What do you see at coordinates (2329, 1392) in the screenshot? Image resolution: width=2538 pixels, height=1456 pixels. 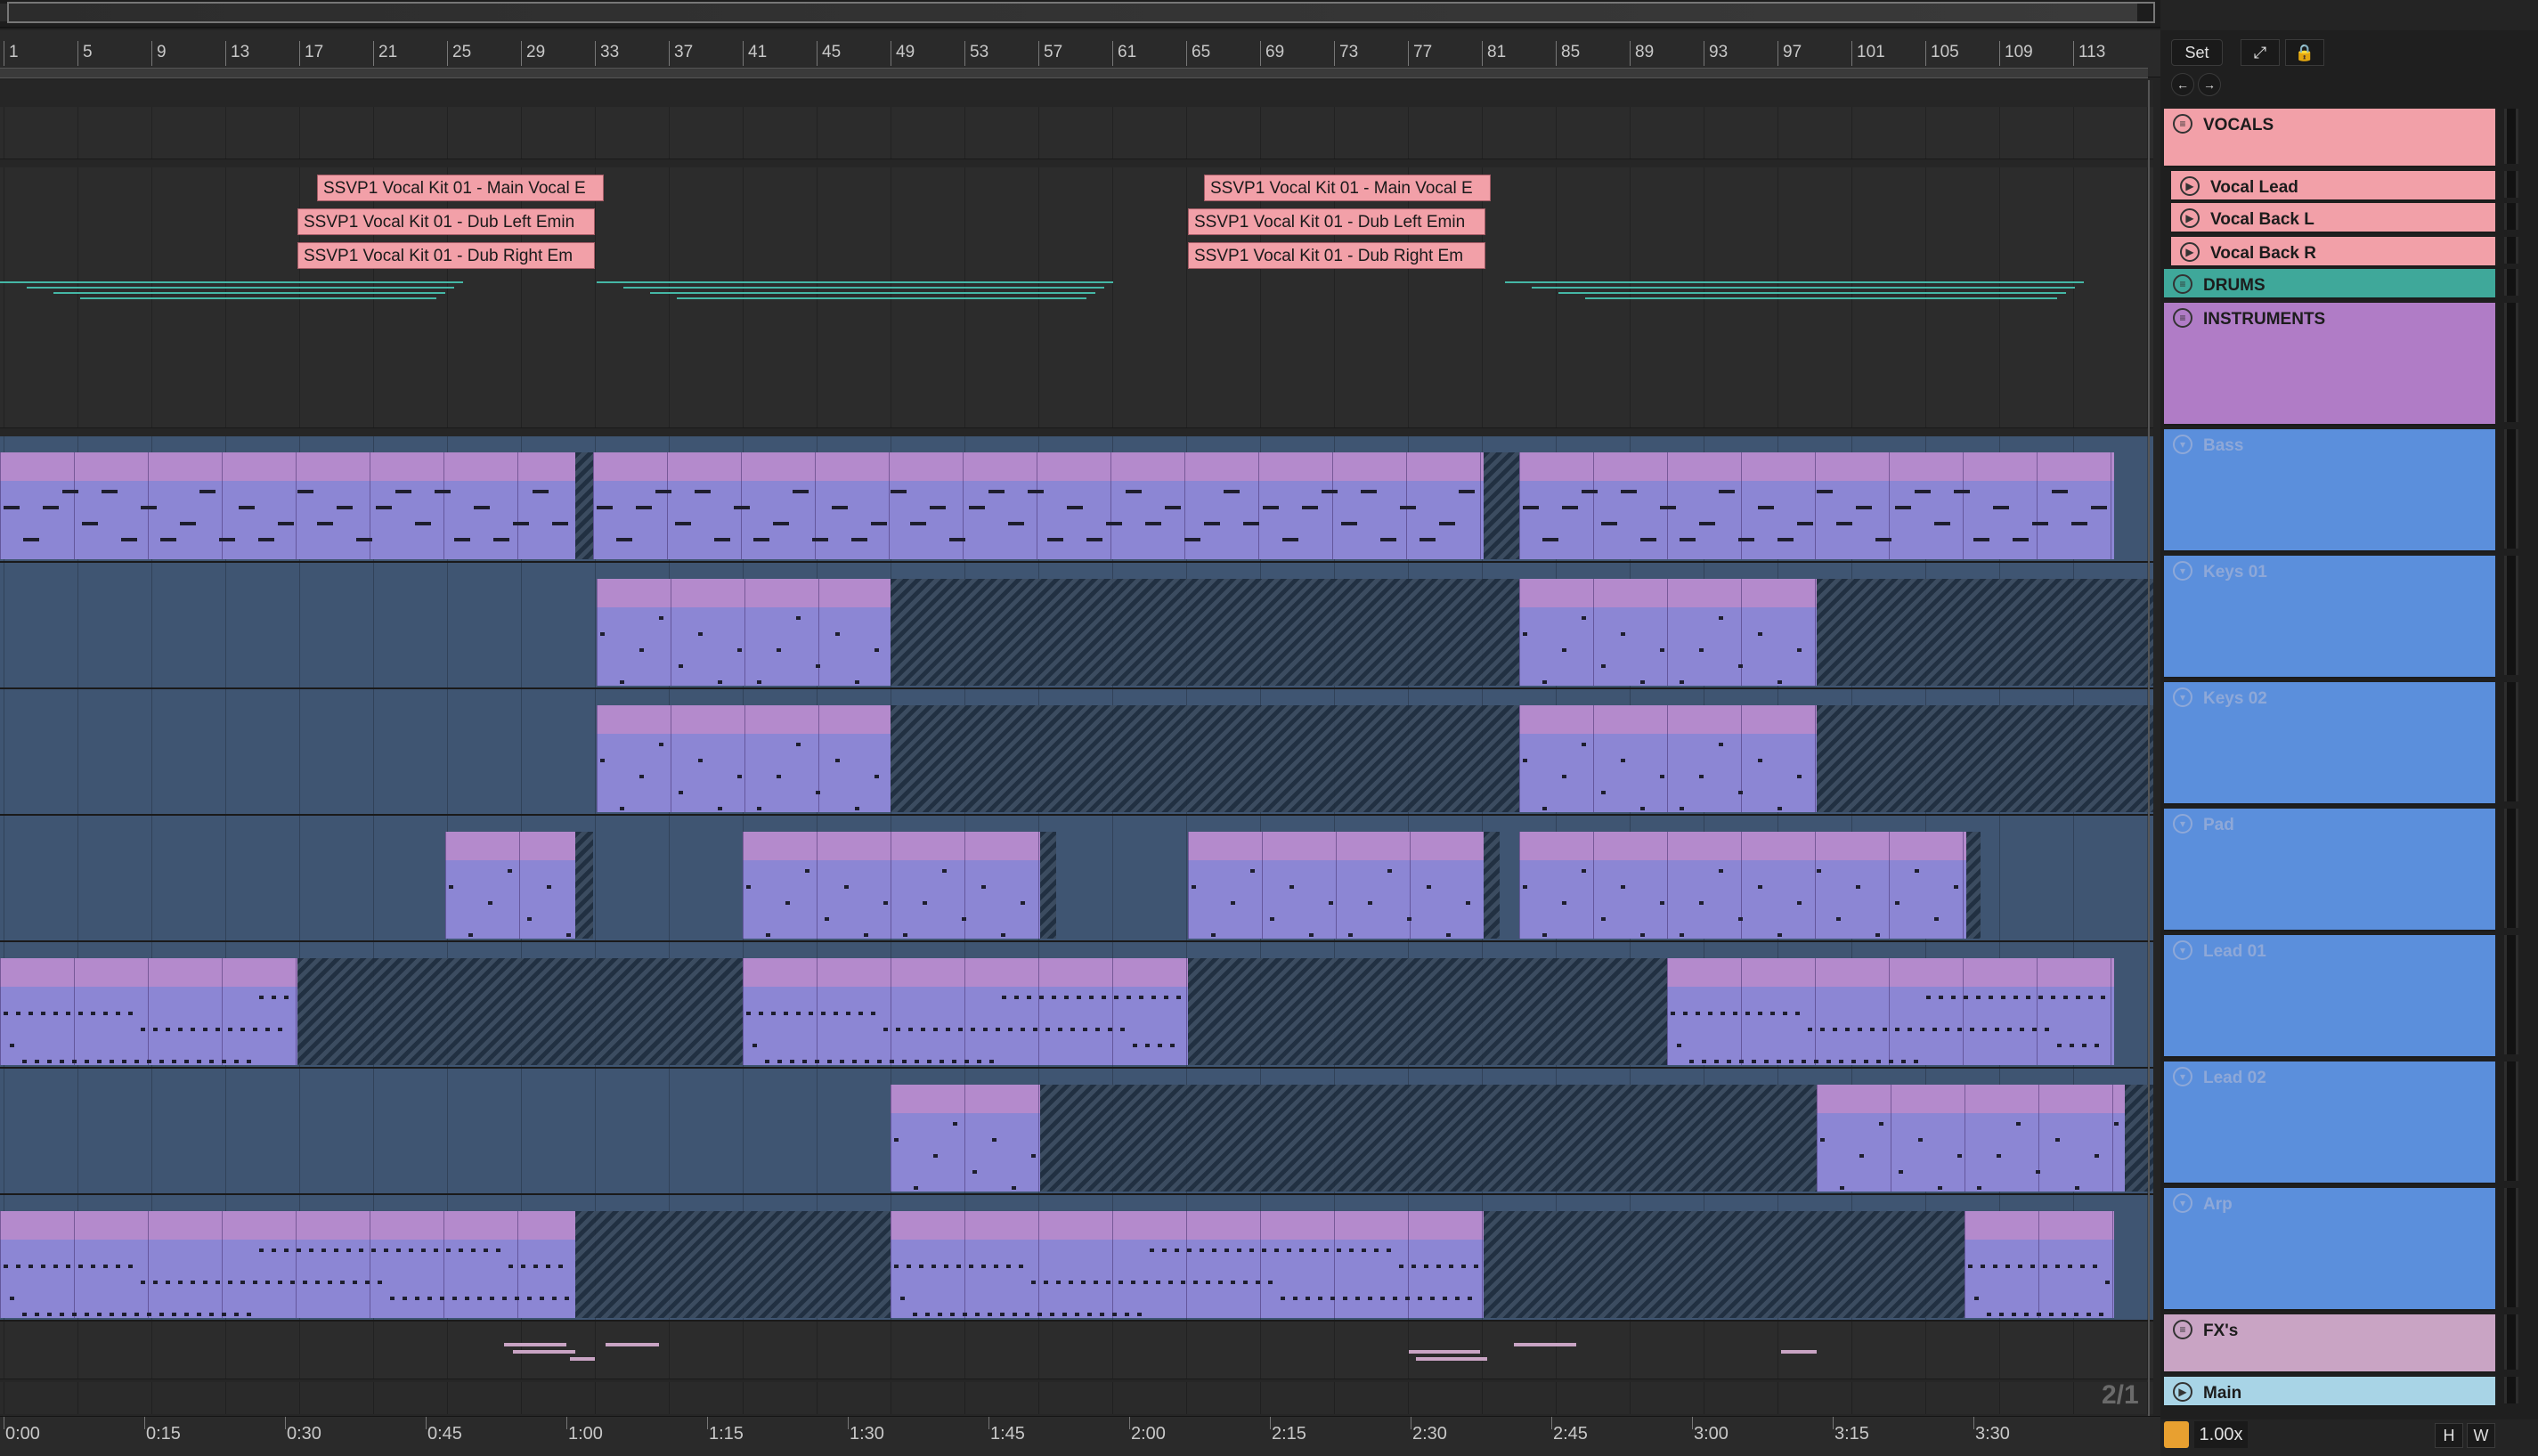 I see `track-header-main: ▶ Main` at bounding box center [2329, 1392].